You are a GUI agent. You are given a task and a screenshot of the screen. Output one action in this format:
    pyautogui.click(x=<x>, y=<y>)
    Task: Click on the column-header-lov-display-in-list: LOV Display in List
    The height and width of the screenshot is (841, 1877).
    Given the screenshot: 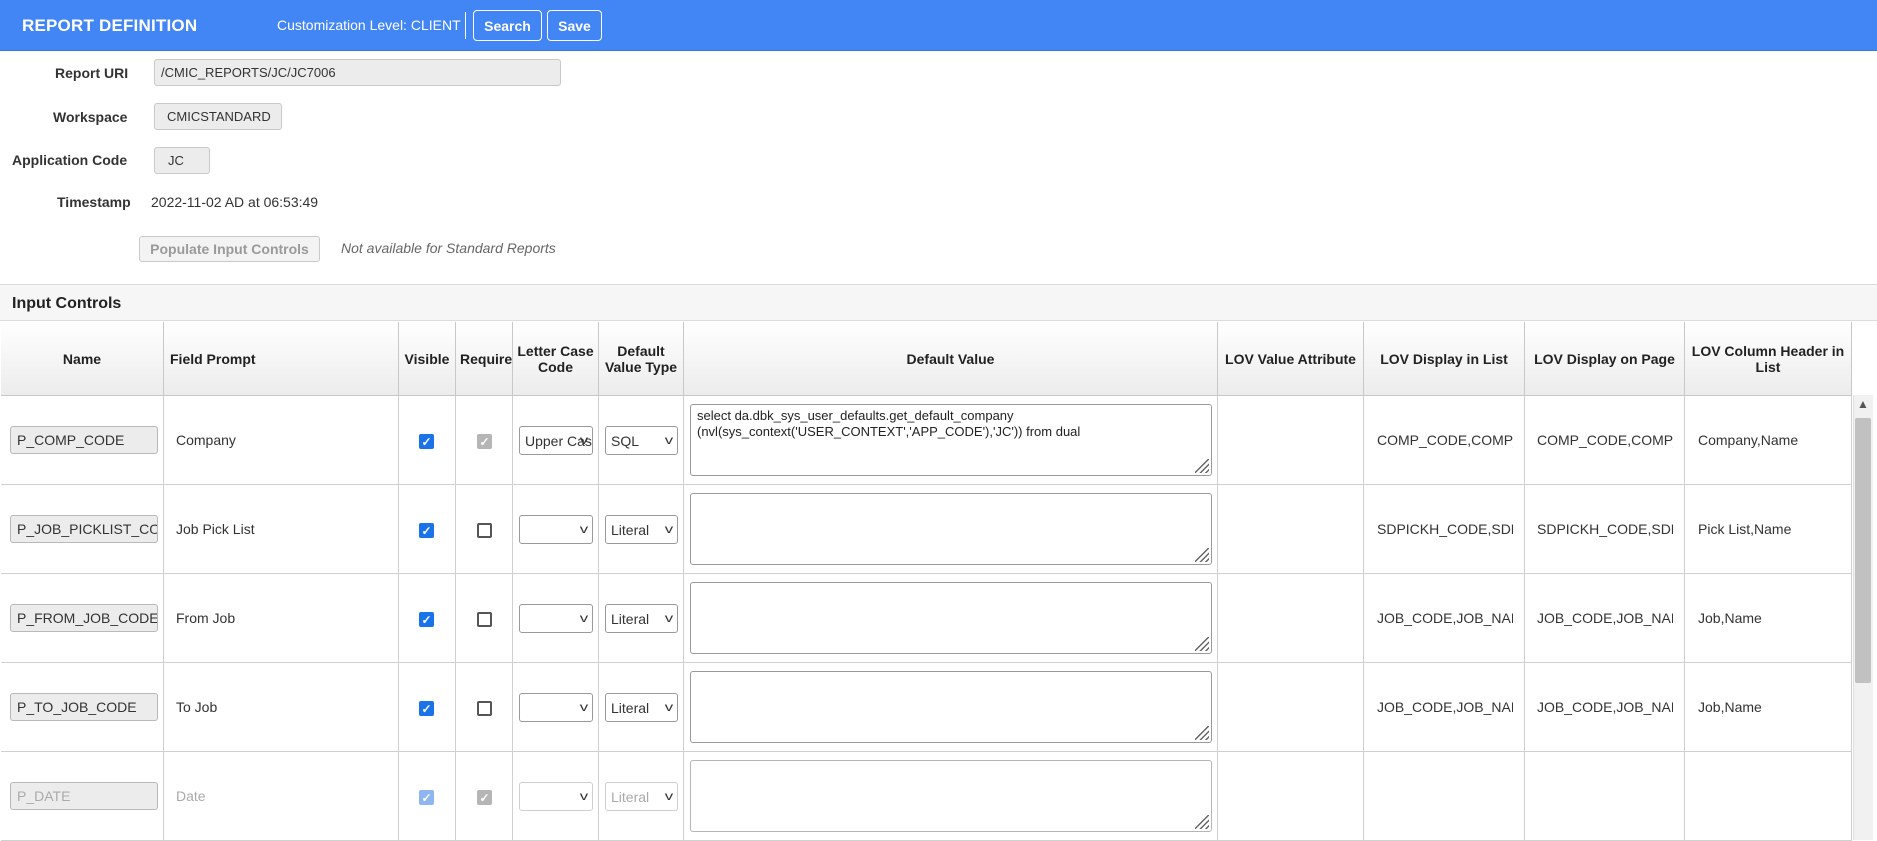 What is the action you would take?
    pyautogui.click(x=1444, y=358)
    